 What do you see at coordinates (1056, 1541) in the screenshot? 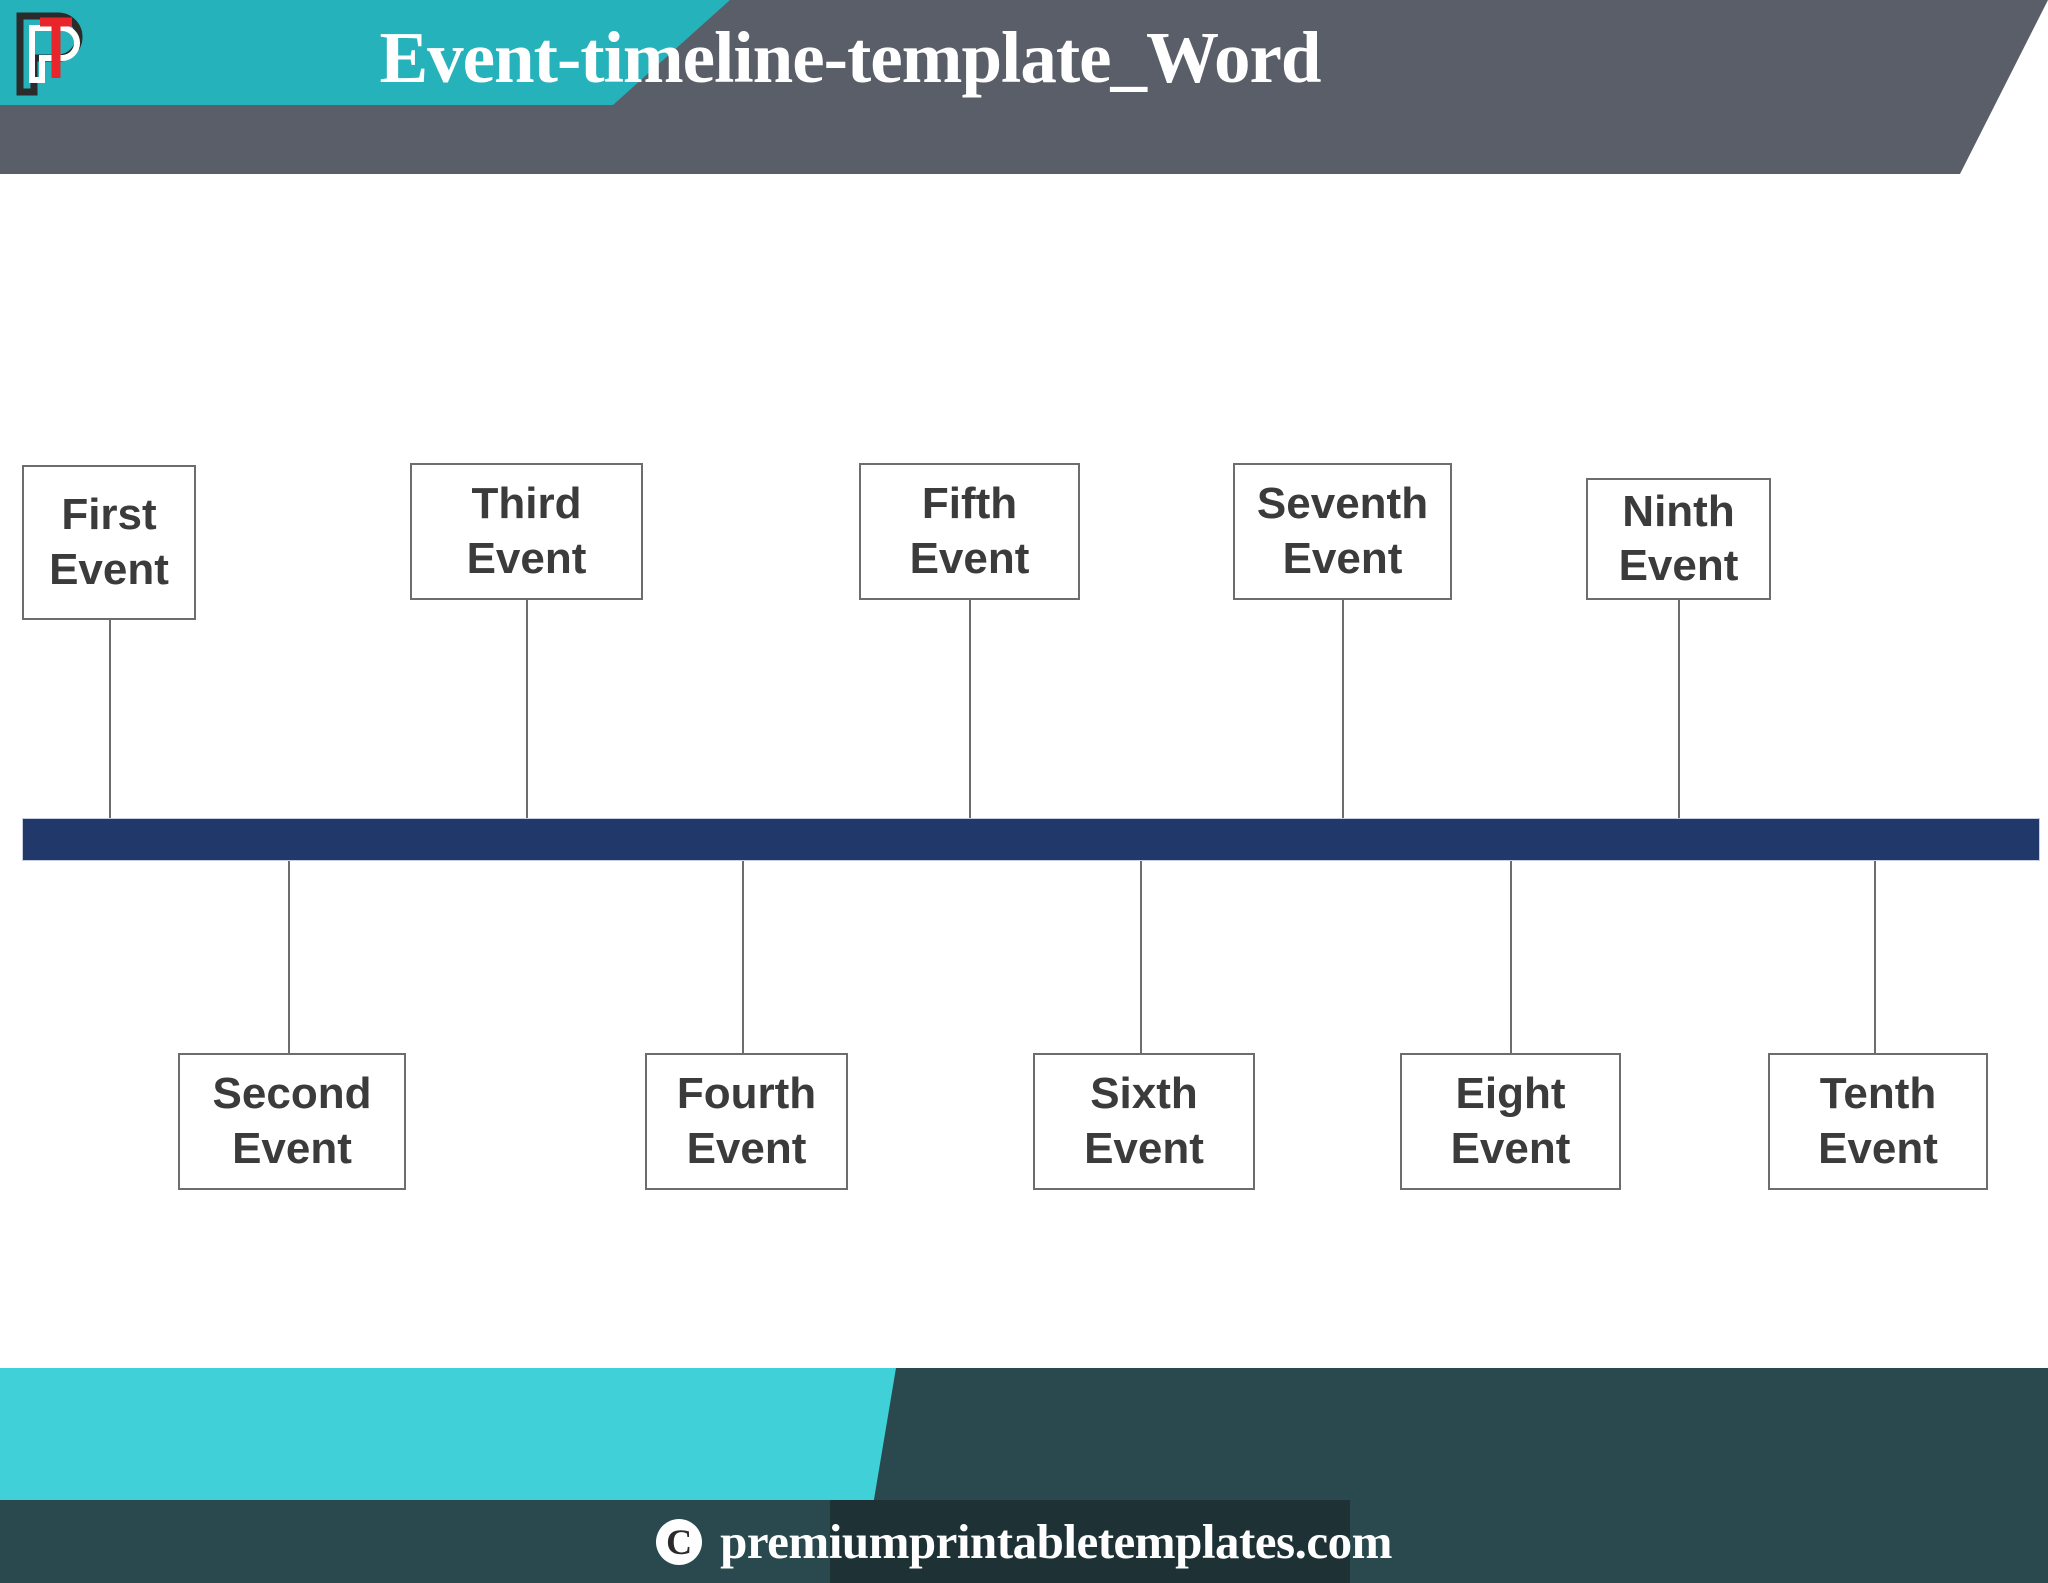
I see `footer-website-url: premiumprintabletemplates.com` at bounding box center [1056, 1541].